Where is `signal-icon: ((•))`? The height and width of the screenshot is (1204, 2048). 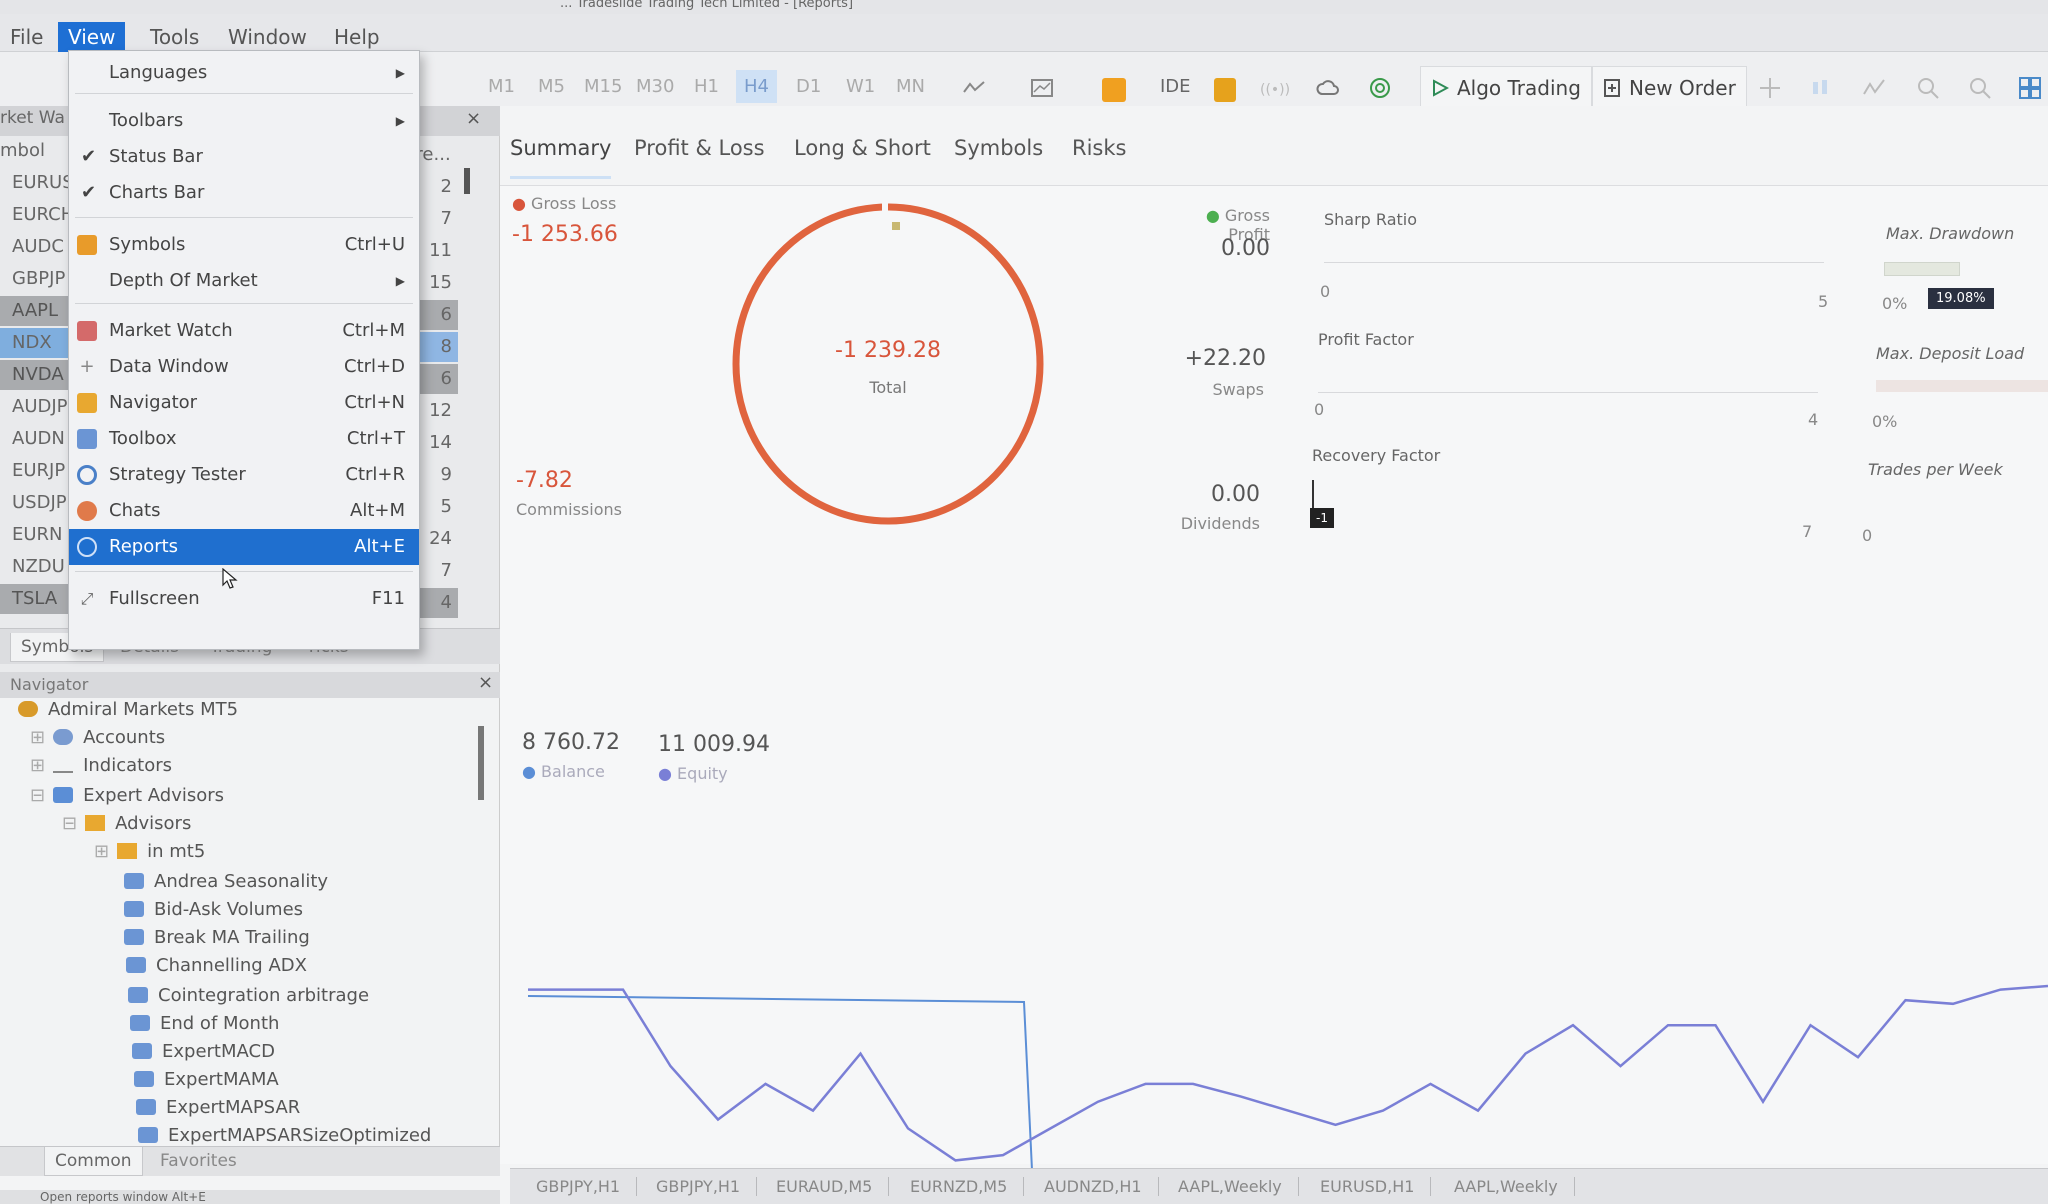
signal-icon: ((•)) is located at coordinates (1275, 90).